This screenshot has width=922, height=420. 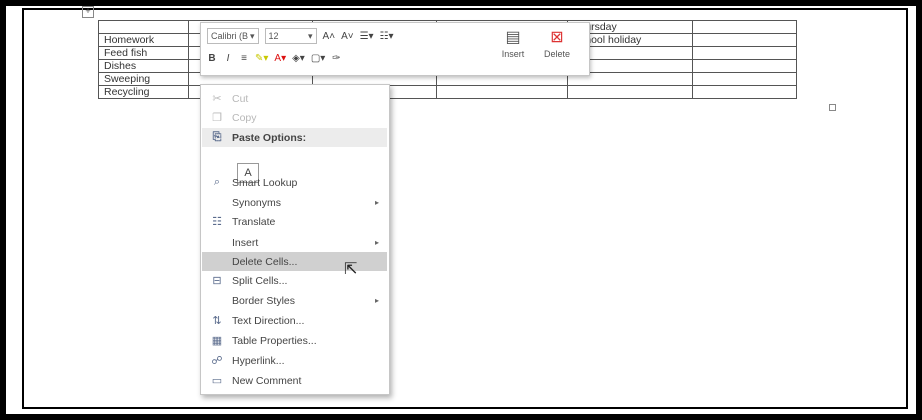 I want to click on font-color-icon: A▾, so click(x=280, y=58).